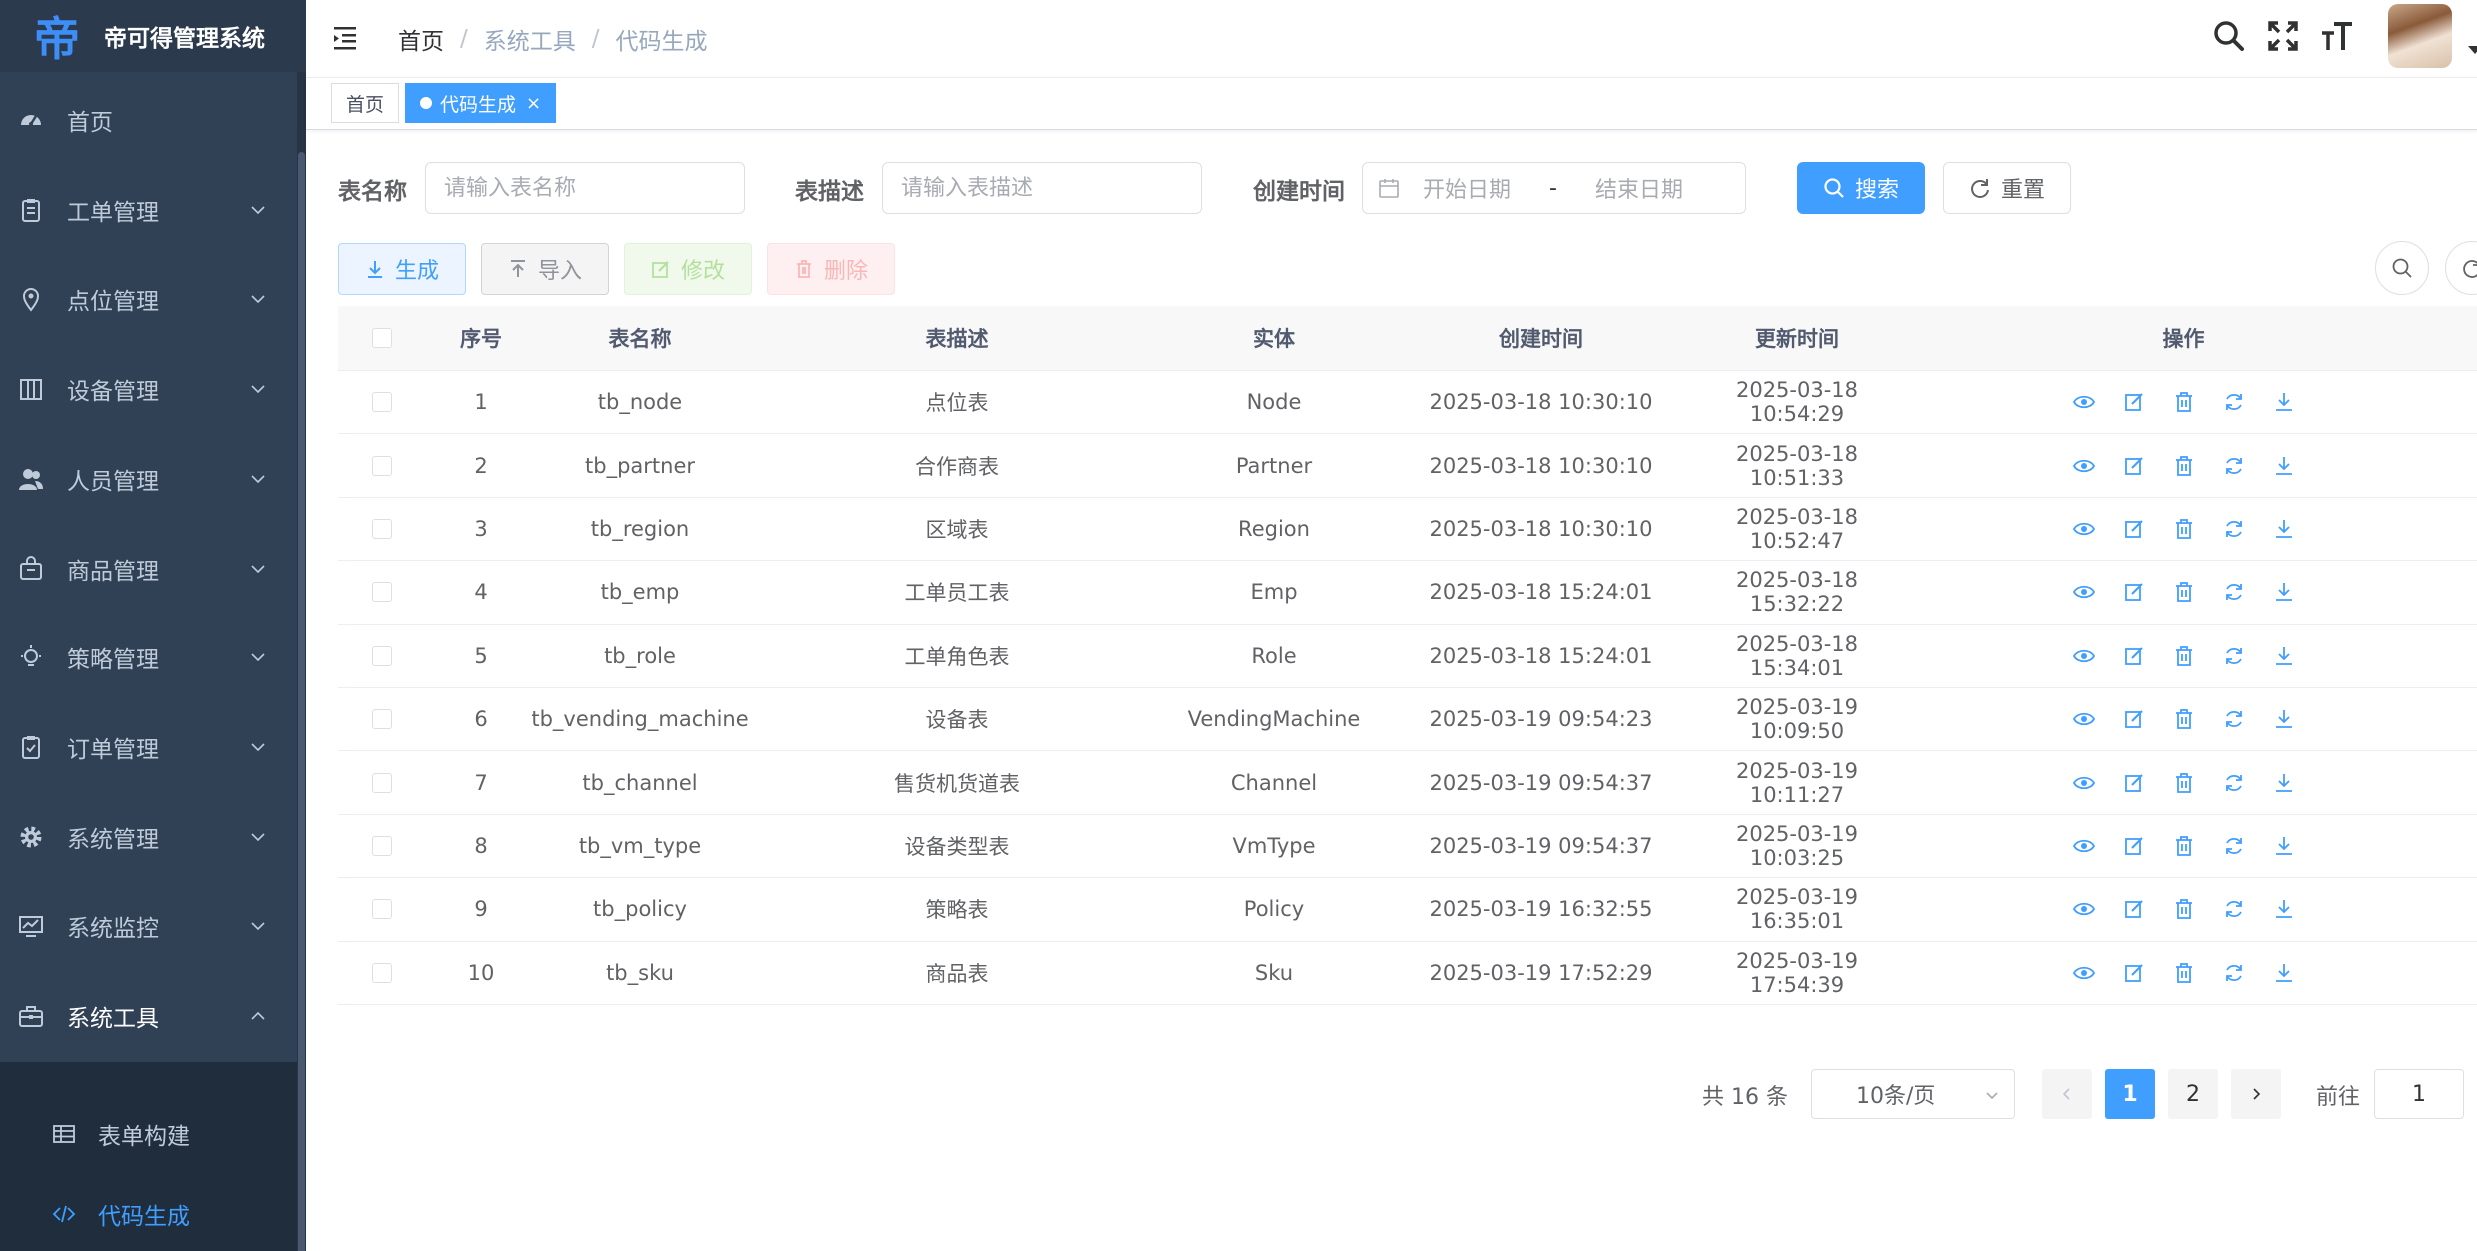 This screenshot has width=2477, height=1251. I want to click on sidebar-item: 首页, so click(148, 120).